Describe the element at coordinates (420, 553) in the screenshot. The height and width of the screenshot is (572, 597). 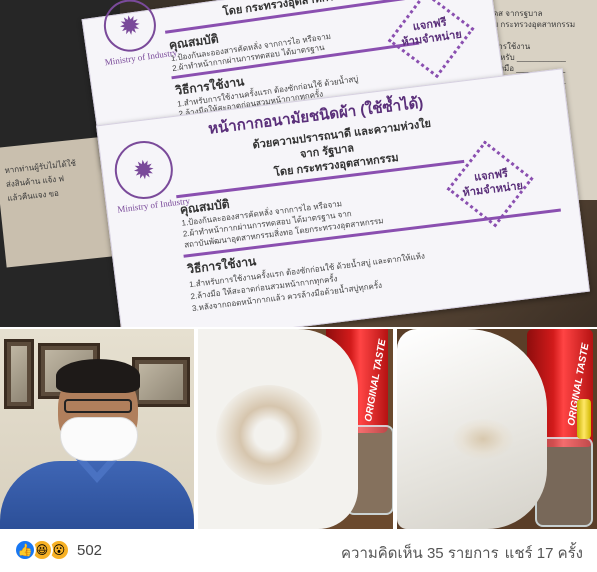
I see `comments-link: ความคิดเห็น 35 รายการ` at that location.